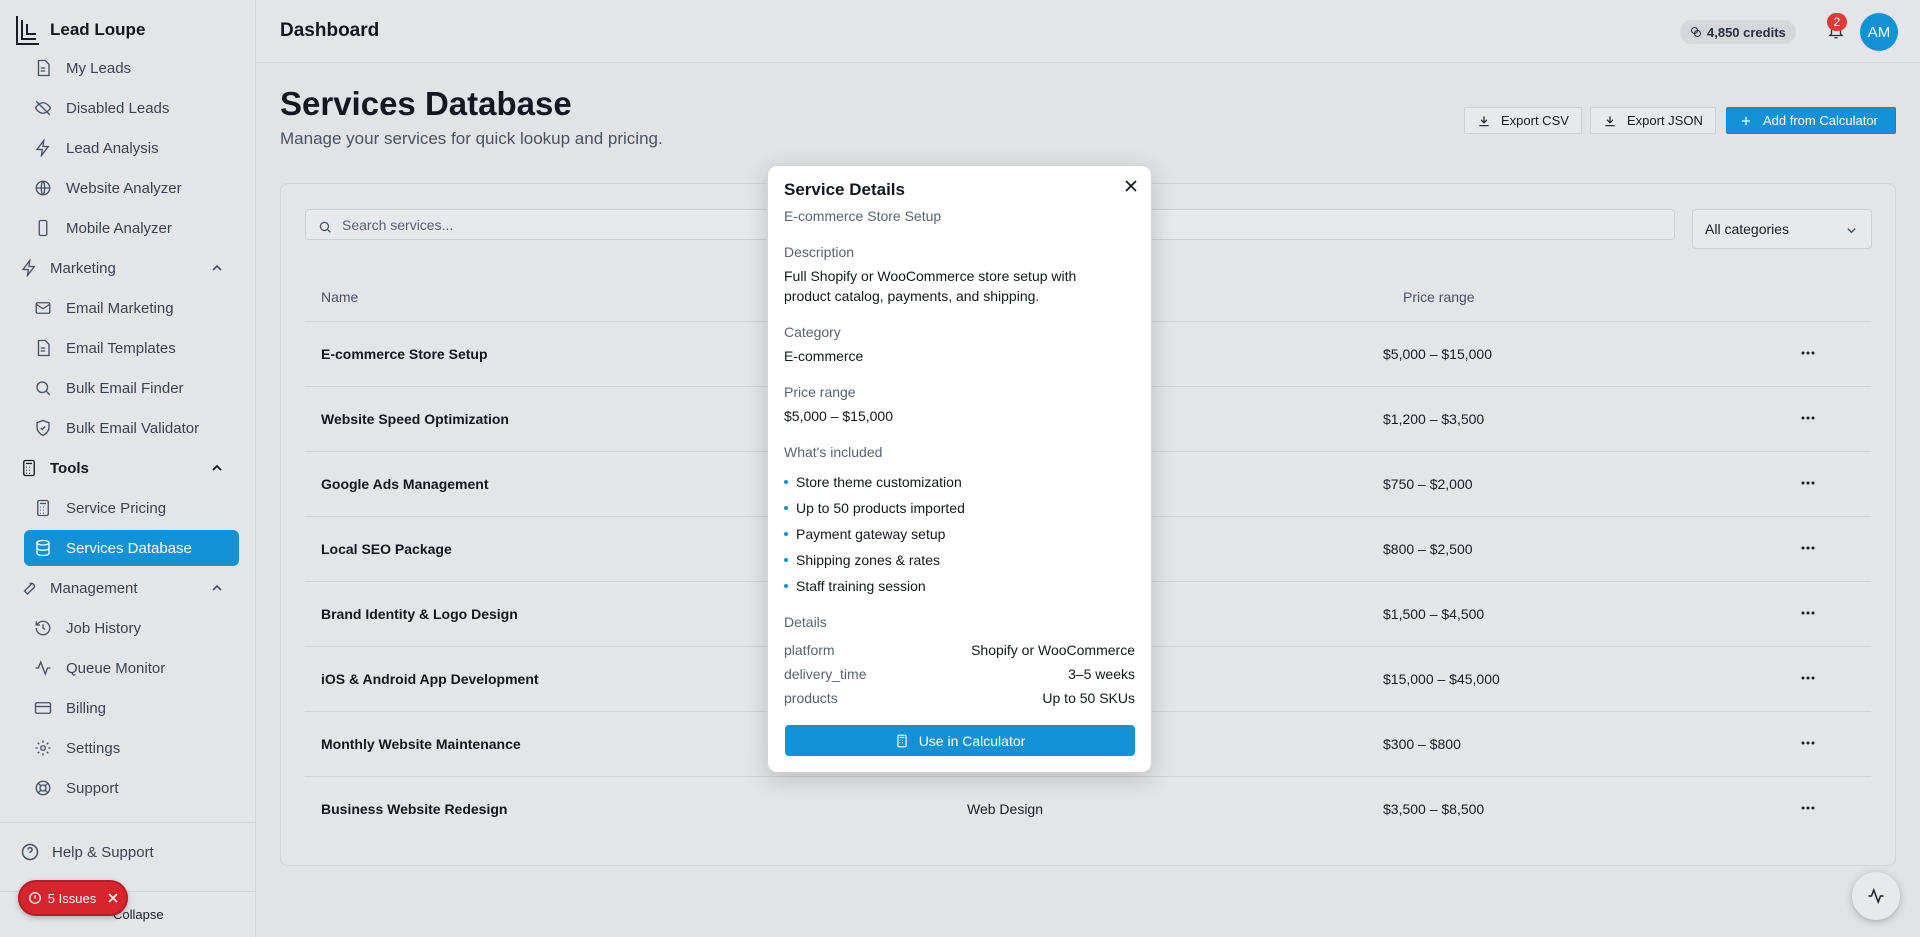 Image resolution: width=1920 pixels, height=937 pixels. What do you see at coordinates (131, 108) in the screenshot?
I see `sidebar-item-disabled-leads: Disabled Leads` at bounding box center [131, 108].